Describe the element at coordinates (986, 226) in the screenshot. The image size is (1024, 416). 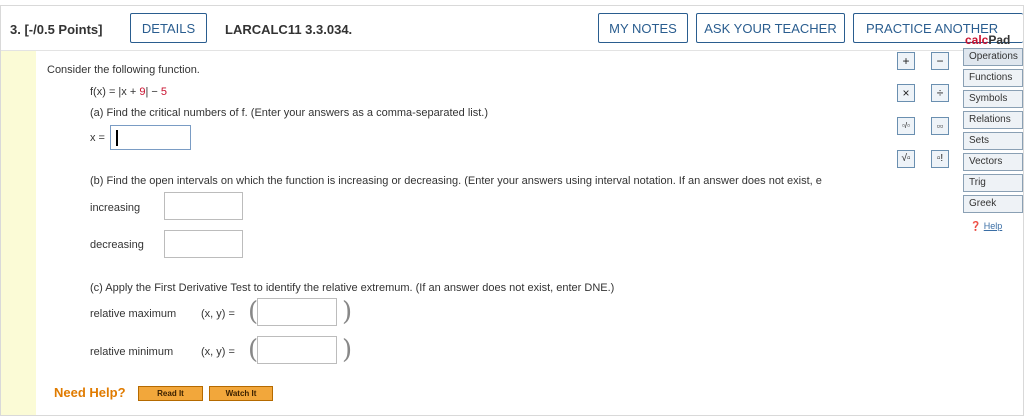
I see `calcpad-help-link: ❓ Help` at that location.